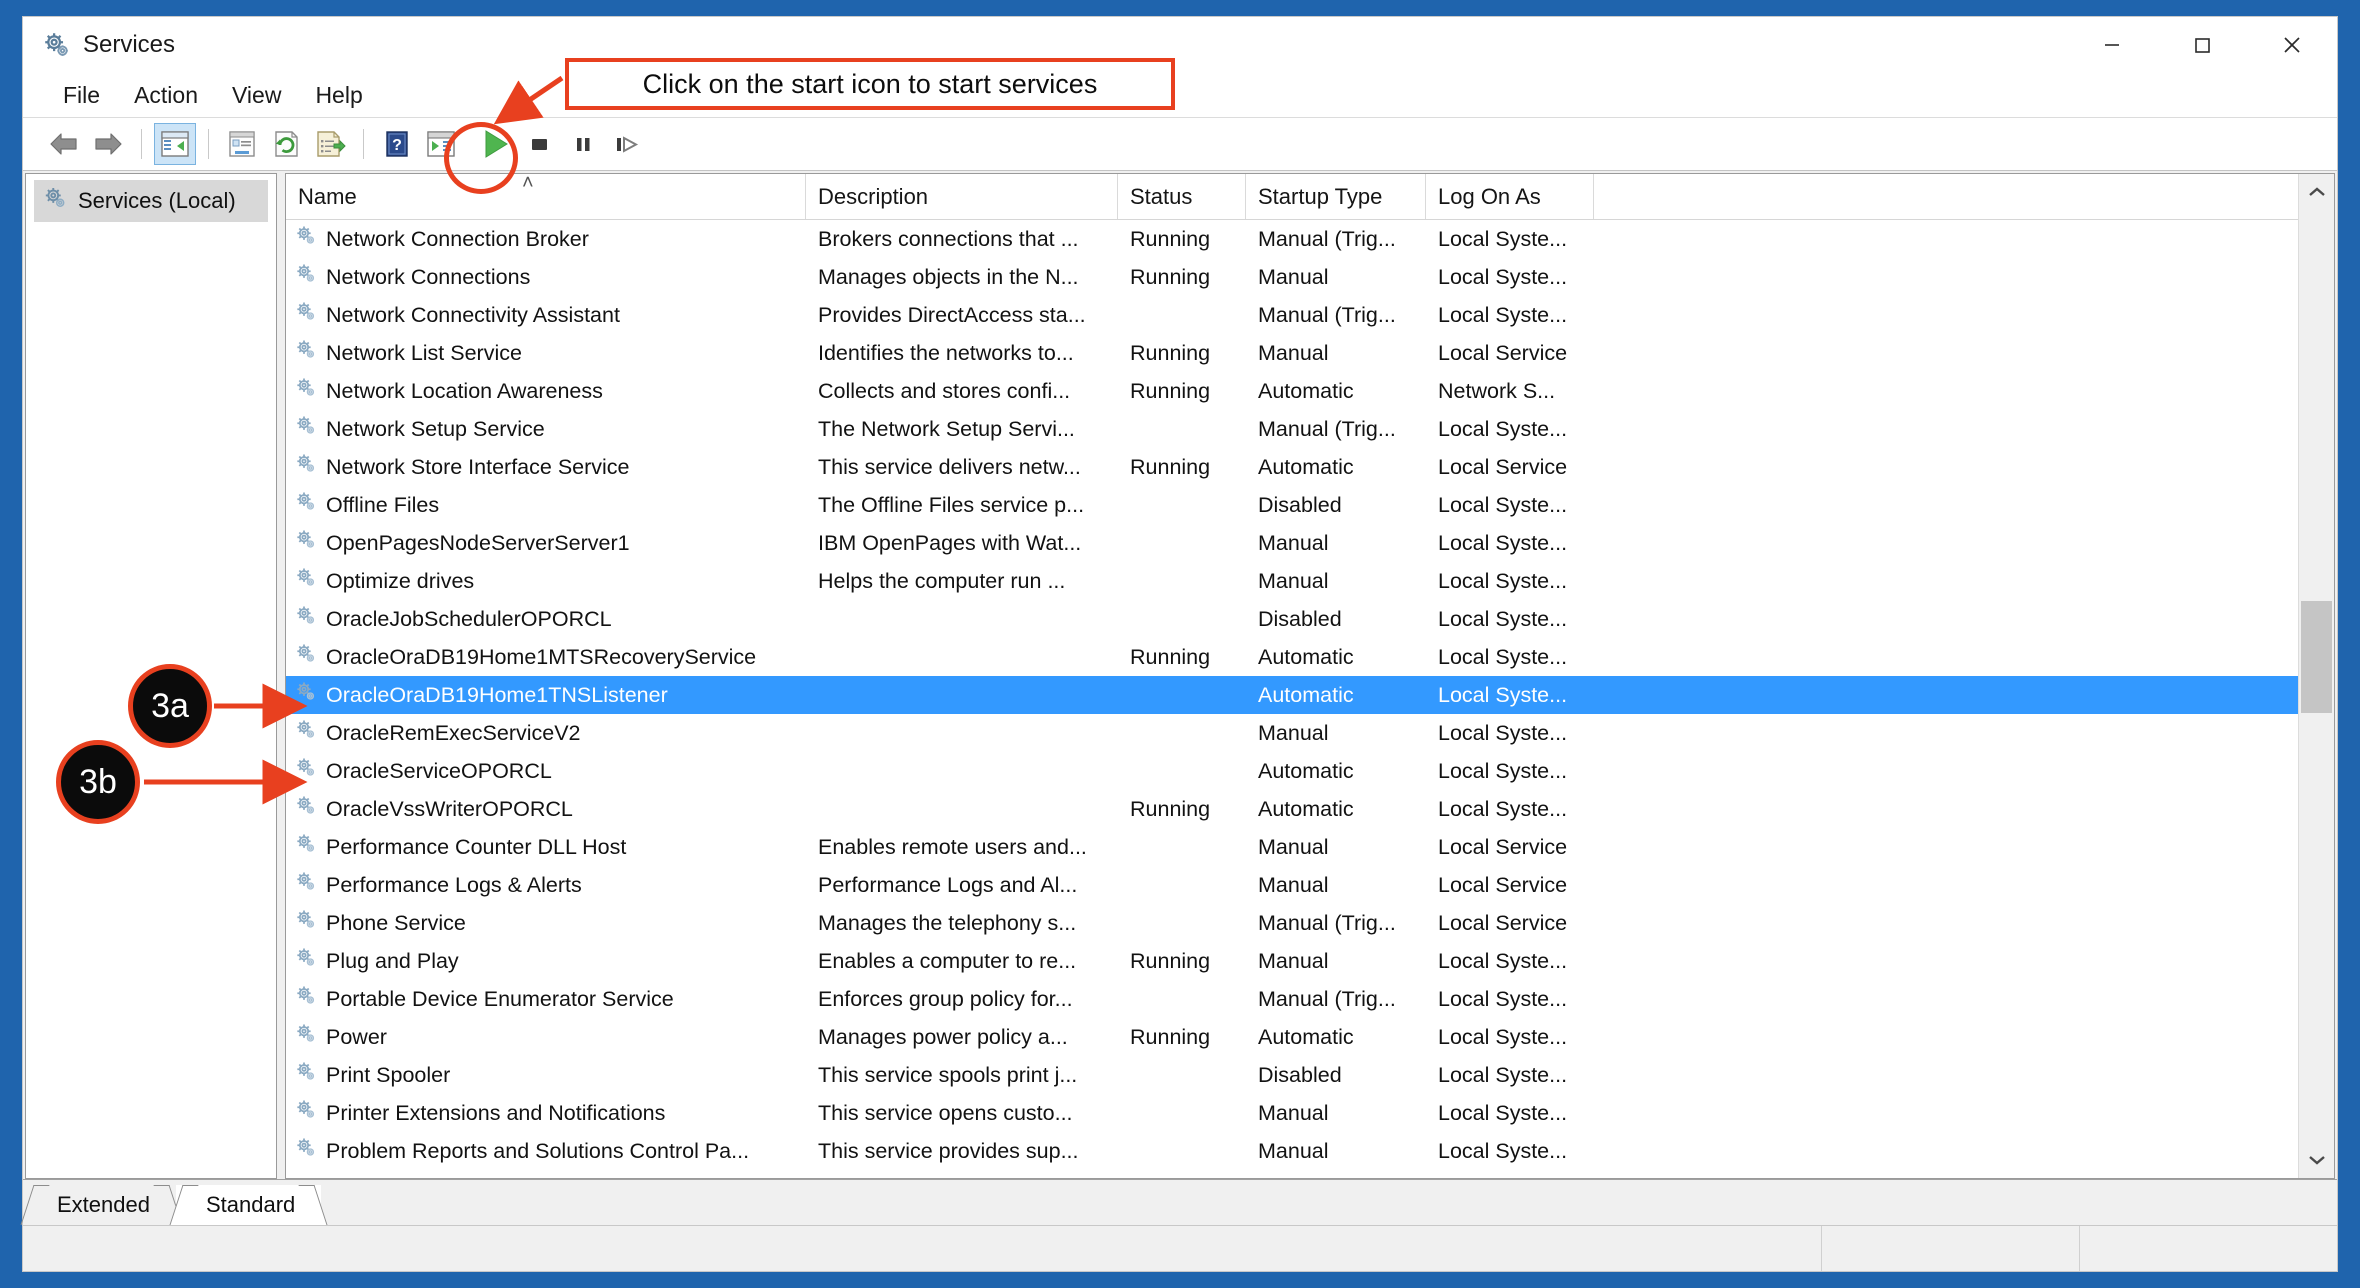 The width and height of the screenshot is (2360, 1288). Describe the element at coordinates (1180, 95) in the screenshot. I see `menu-bar: File Action View Help` at that location.